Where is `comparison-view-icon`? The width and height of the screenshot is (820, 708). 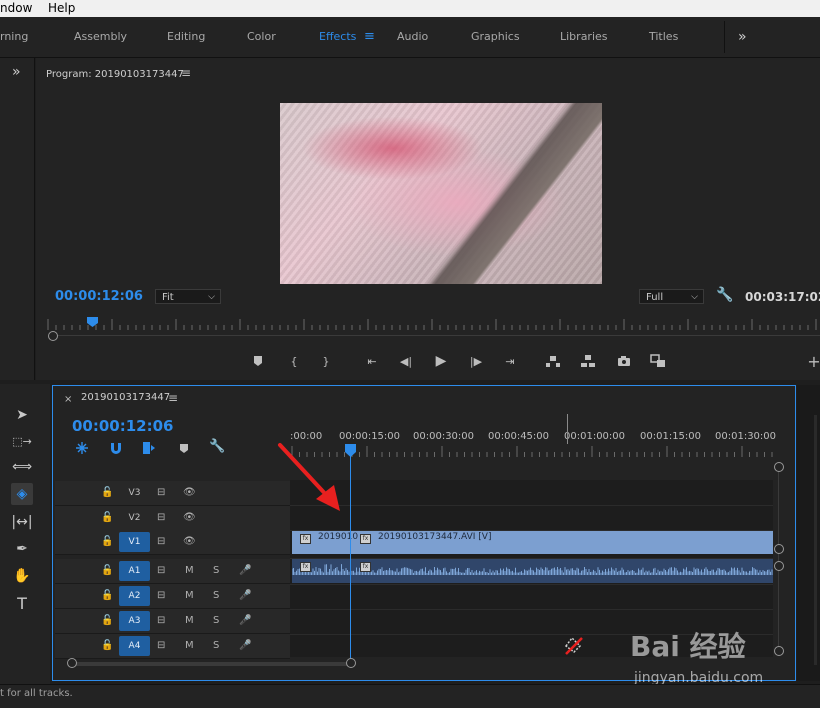
comparison-view-icon is located at coordinates (658, 361).